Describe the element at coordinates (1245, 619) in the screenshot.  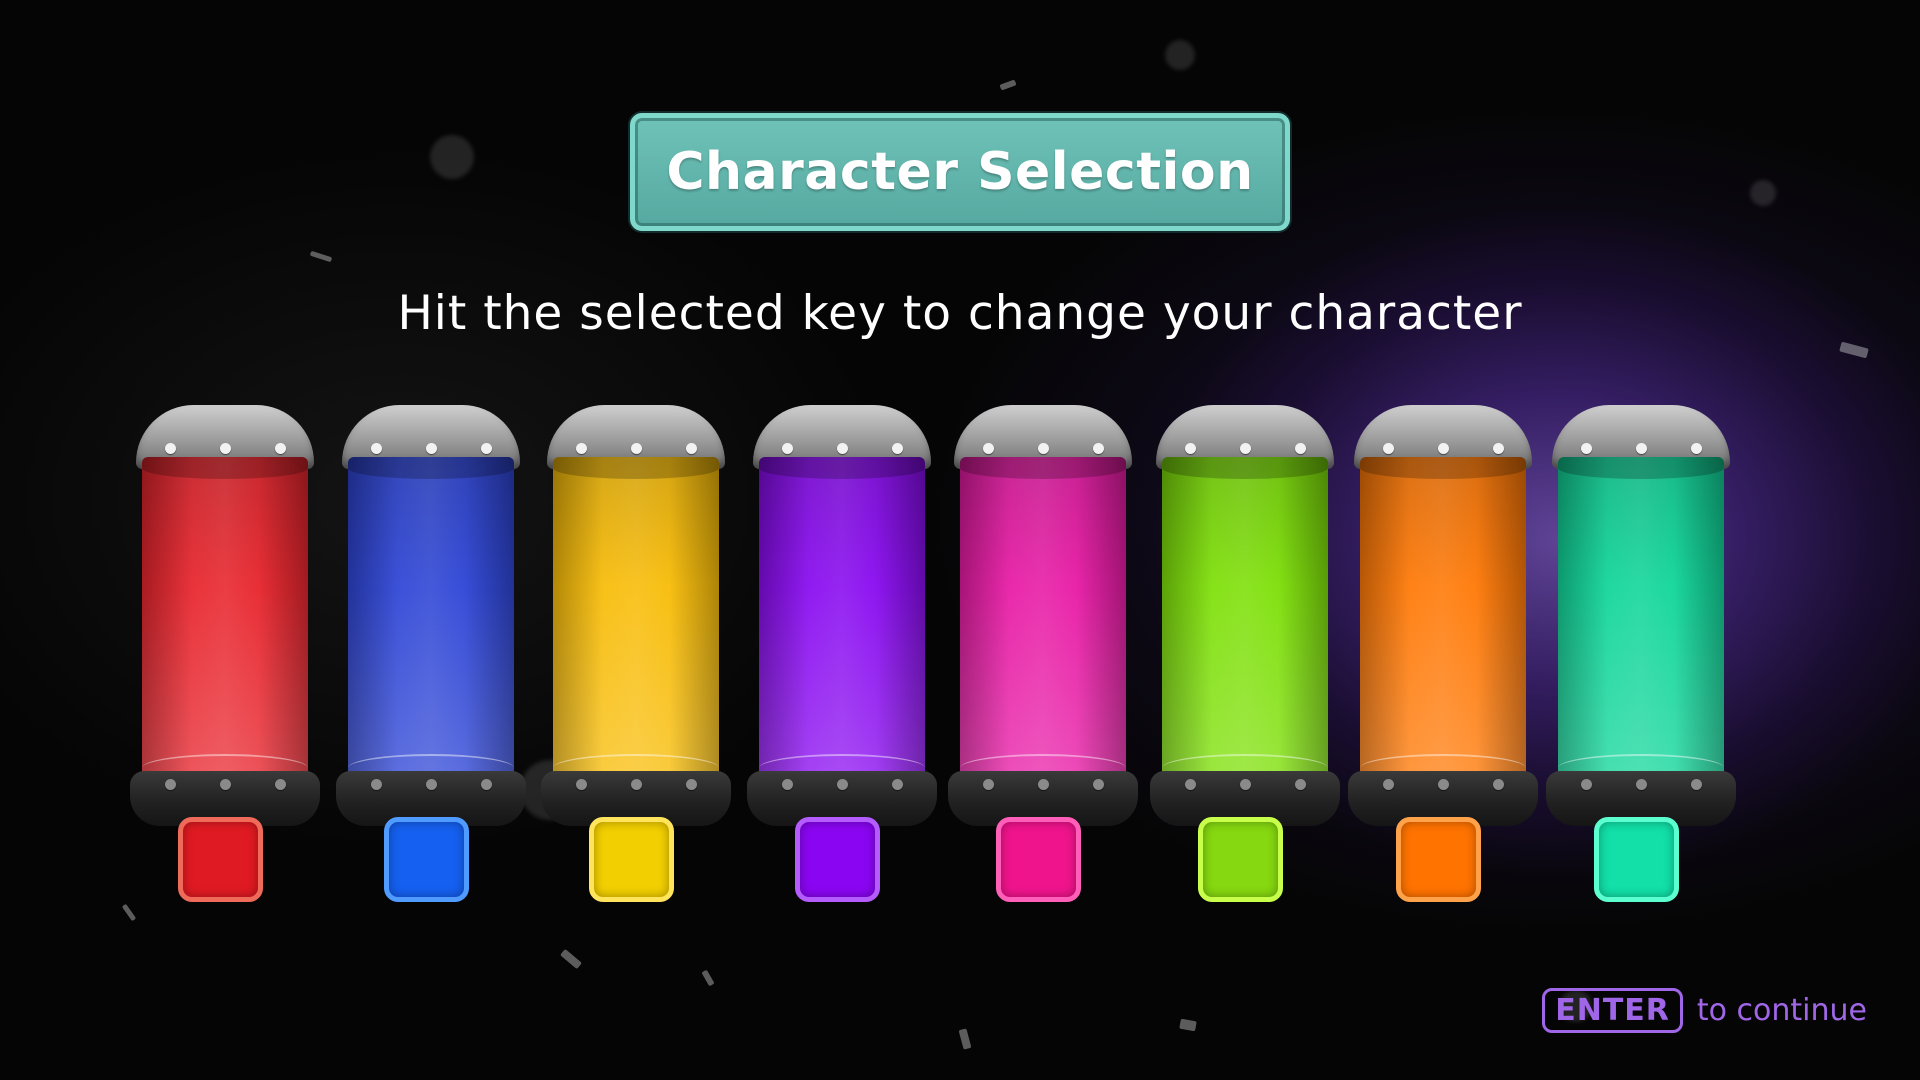
I see `pod-tube-lime` at that location.